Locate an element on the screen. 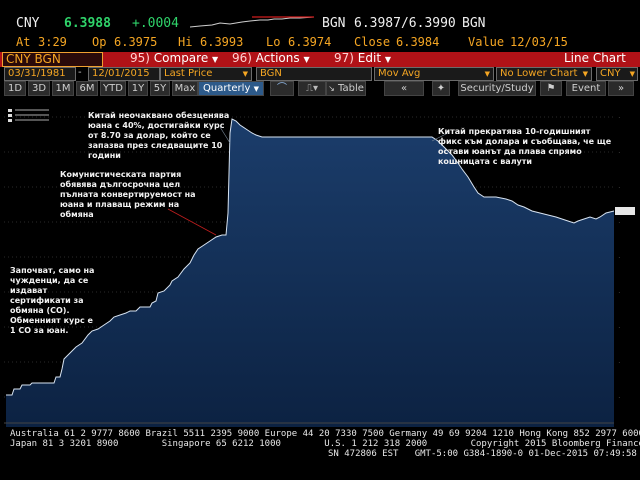  currency-select-label: CNY is located at coordinates (610, 73).